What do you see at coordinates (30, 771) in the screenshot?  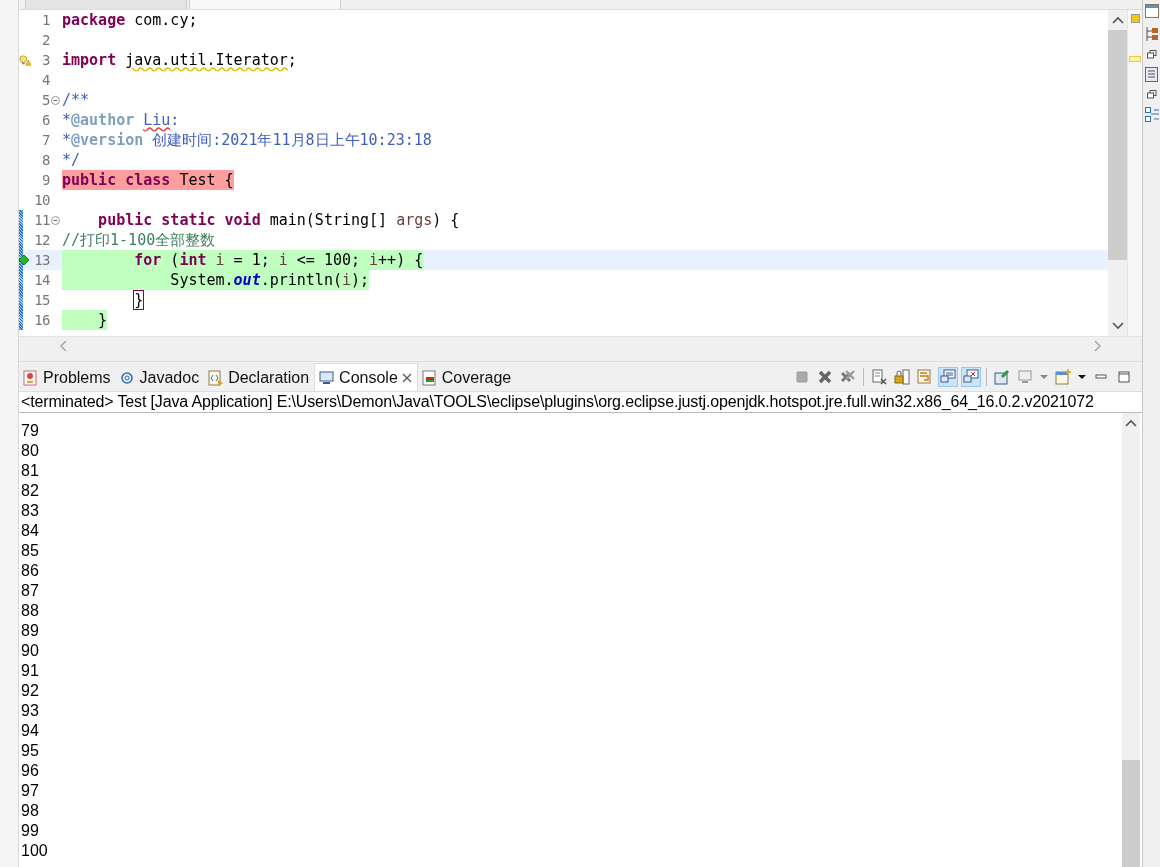 I see `console-output-line: 96` at bounding box center [30, 771].